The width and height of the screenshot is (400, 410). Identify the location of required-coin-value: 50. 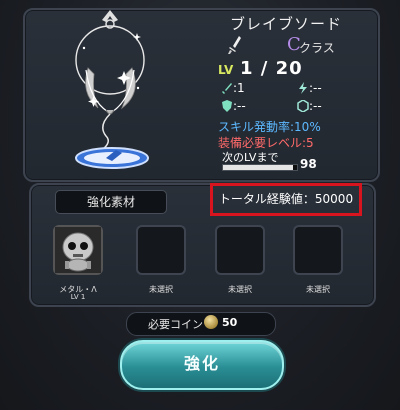
(230, 322).